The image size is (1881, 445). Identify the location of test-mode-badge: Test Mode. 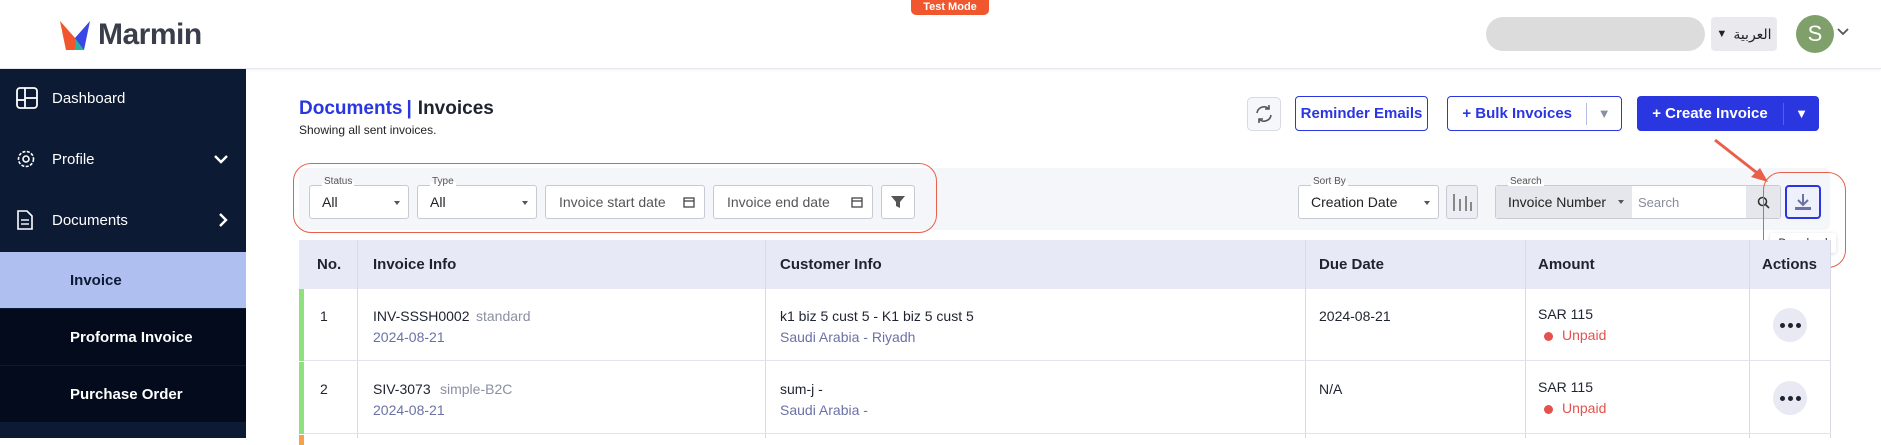
(950, 7).